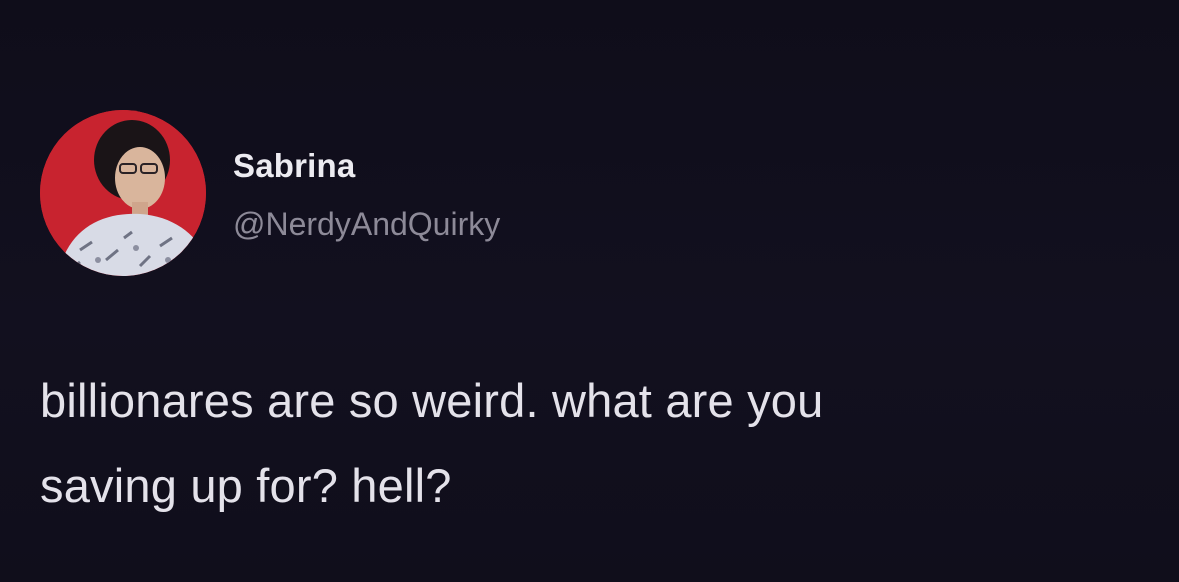  Describe the element at coordinates (366, 224) in the screenshot. I see `author-handle: @NerdyAndQuirky` at that location.